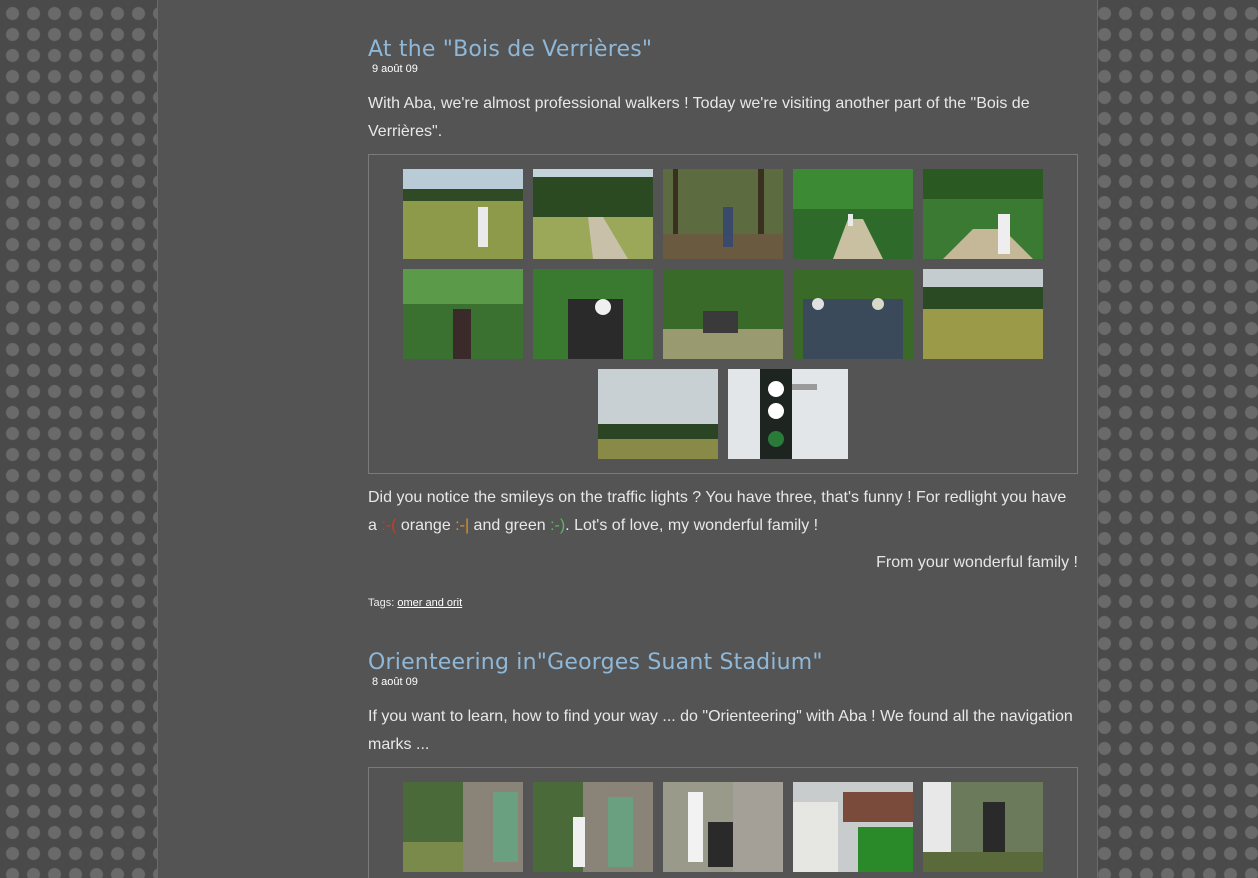 This screenshot has height=878, width=1258. What do you see at coordinates (692, 525) in the screenshot?
I see `outro-text: . Lot's of love, my wonderful family !` at bounding box center [692, 525].